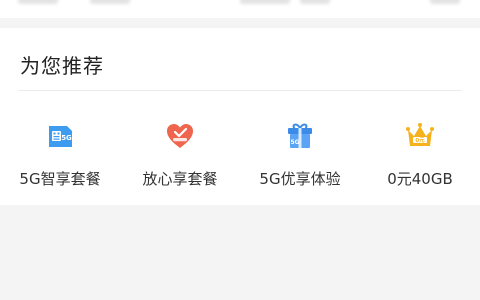 The width and height of the screenshot is (480, 300). What do you see at coordinates (300, 179) in the screenshot?
I see `recommend-item-label: 5G优享体验` at bounding box center [300, 179].